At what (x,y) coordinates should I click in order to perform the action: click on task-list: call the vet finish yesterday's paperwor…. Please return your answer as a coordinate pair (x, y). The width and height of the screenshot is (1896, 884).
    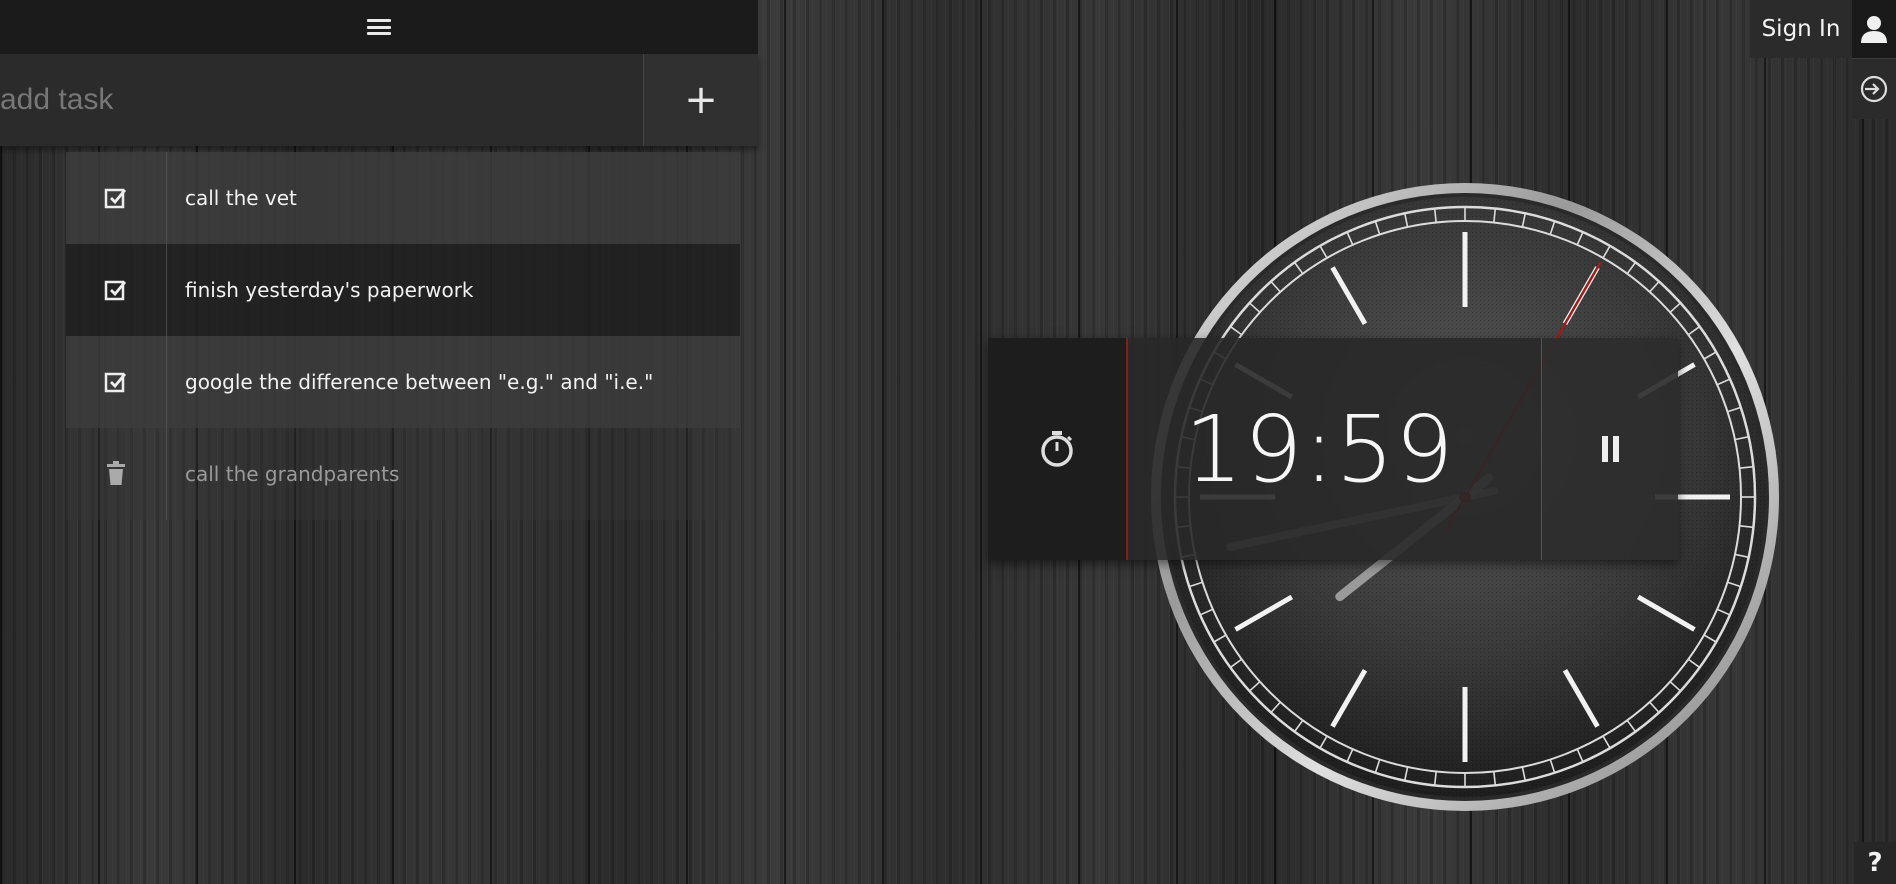
    Looking at the image, I should click on (403, 336).